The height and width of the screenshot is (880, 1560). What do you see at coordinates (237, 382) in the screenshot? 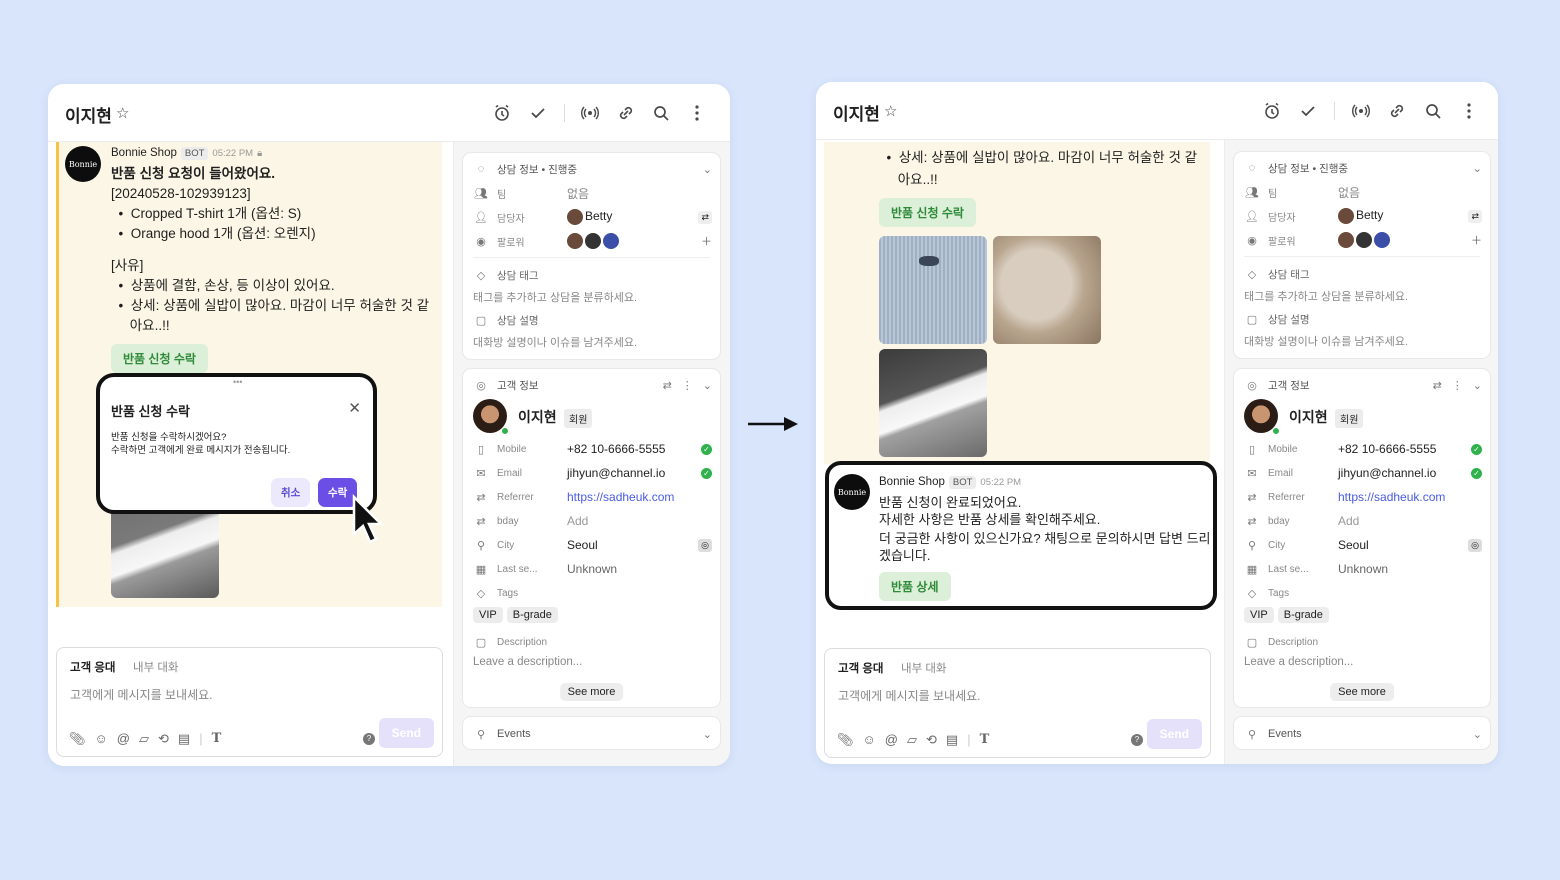
I see `drag-handle-icon: •••` at bounding box center [237, 382].